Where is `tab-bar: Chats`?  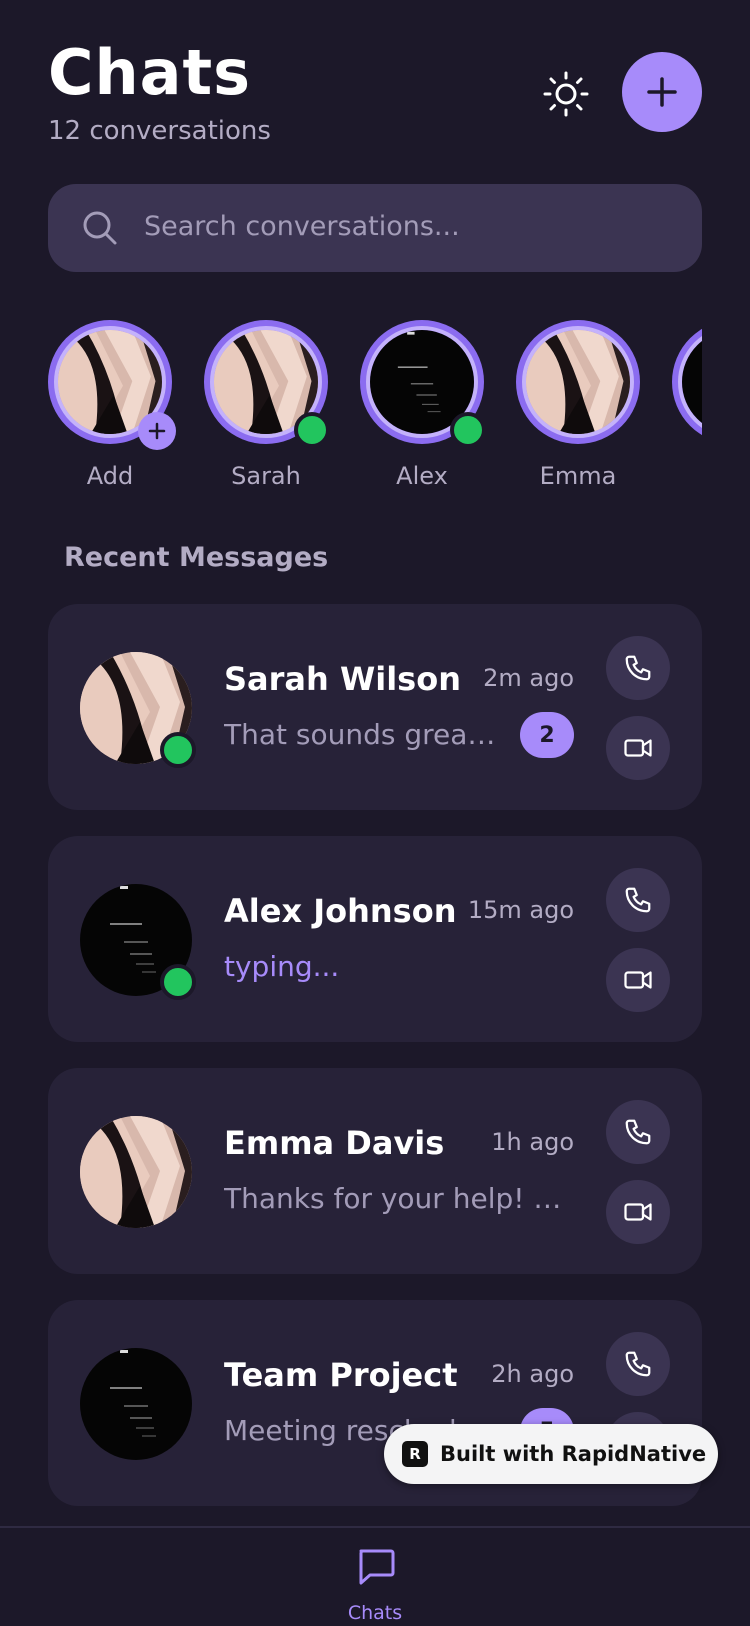 tab-bar: Chats is located at coordinates (375, 1576).